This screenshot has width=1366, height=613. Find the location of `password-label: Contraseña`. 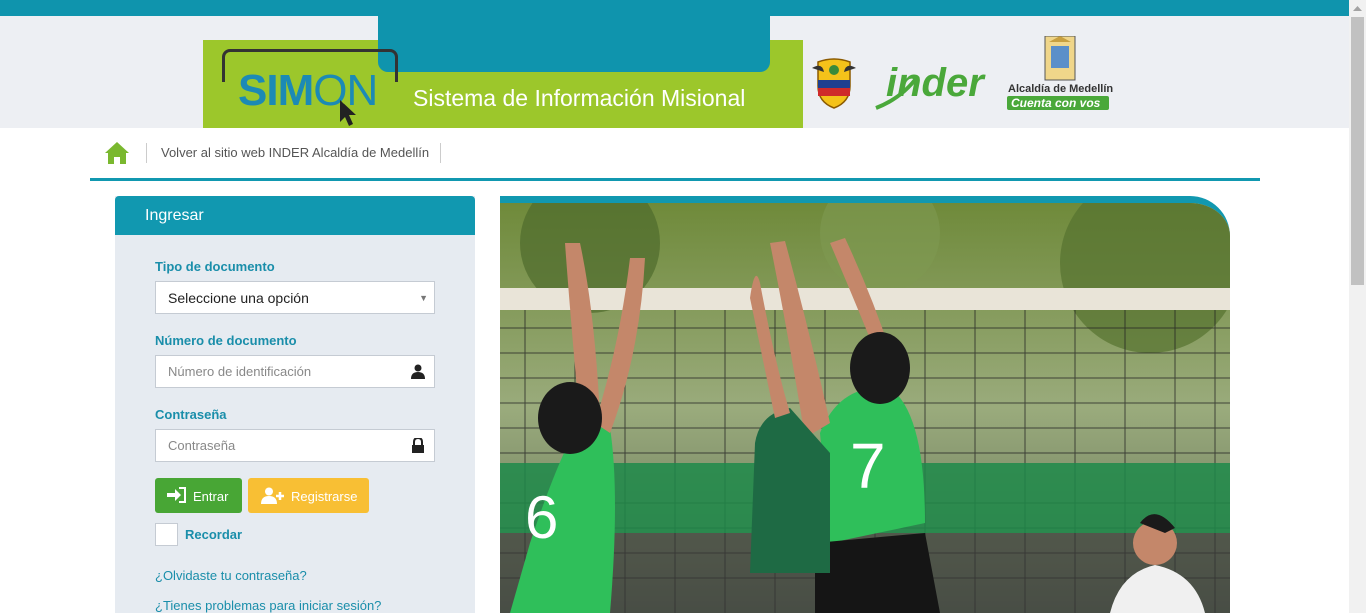

password-label: Contraseña is located at coordinates (191, 414).